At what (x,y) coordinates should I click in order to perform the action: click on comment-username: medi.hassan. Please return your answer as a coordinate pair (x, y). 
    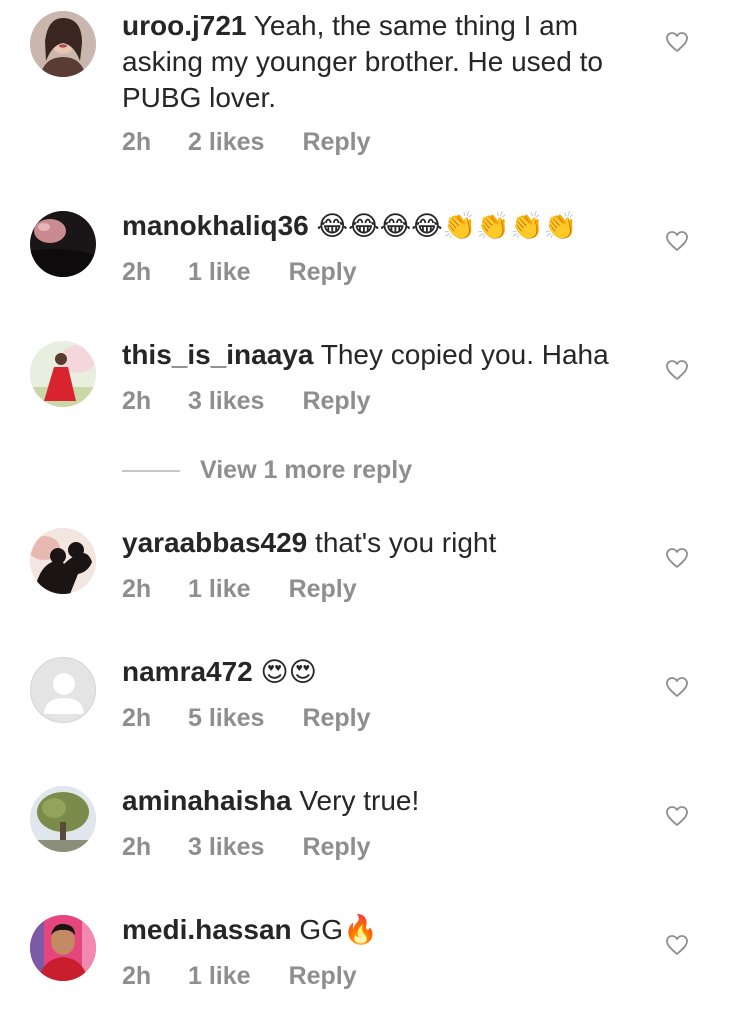
    Looking at the image, I should click on (207, 929).